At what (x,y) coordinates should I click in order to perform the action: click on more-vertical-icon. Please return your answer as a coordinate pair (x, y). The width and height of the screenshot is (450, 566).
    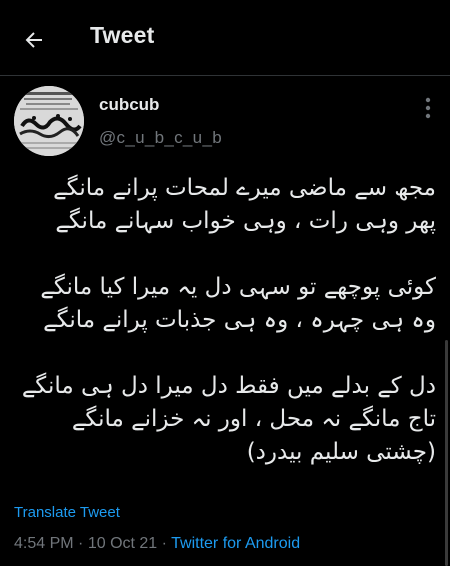
    Looking at the image, I should click on (428, 108).